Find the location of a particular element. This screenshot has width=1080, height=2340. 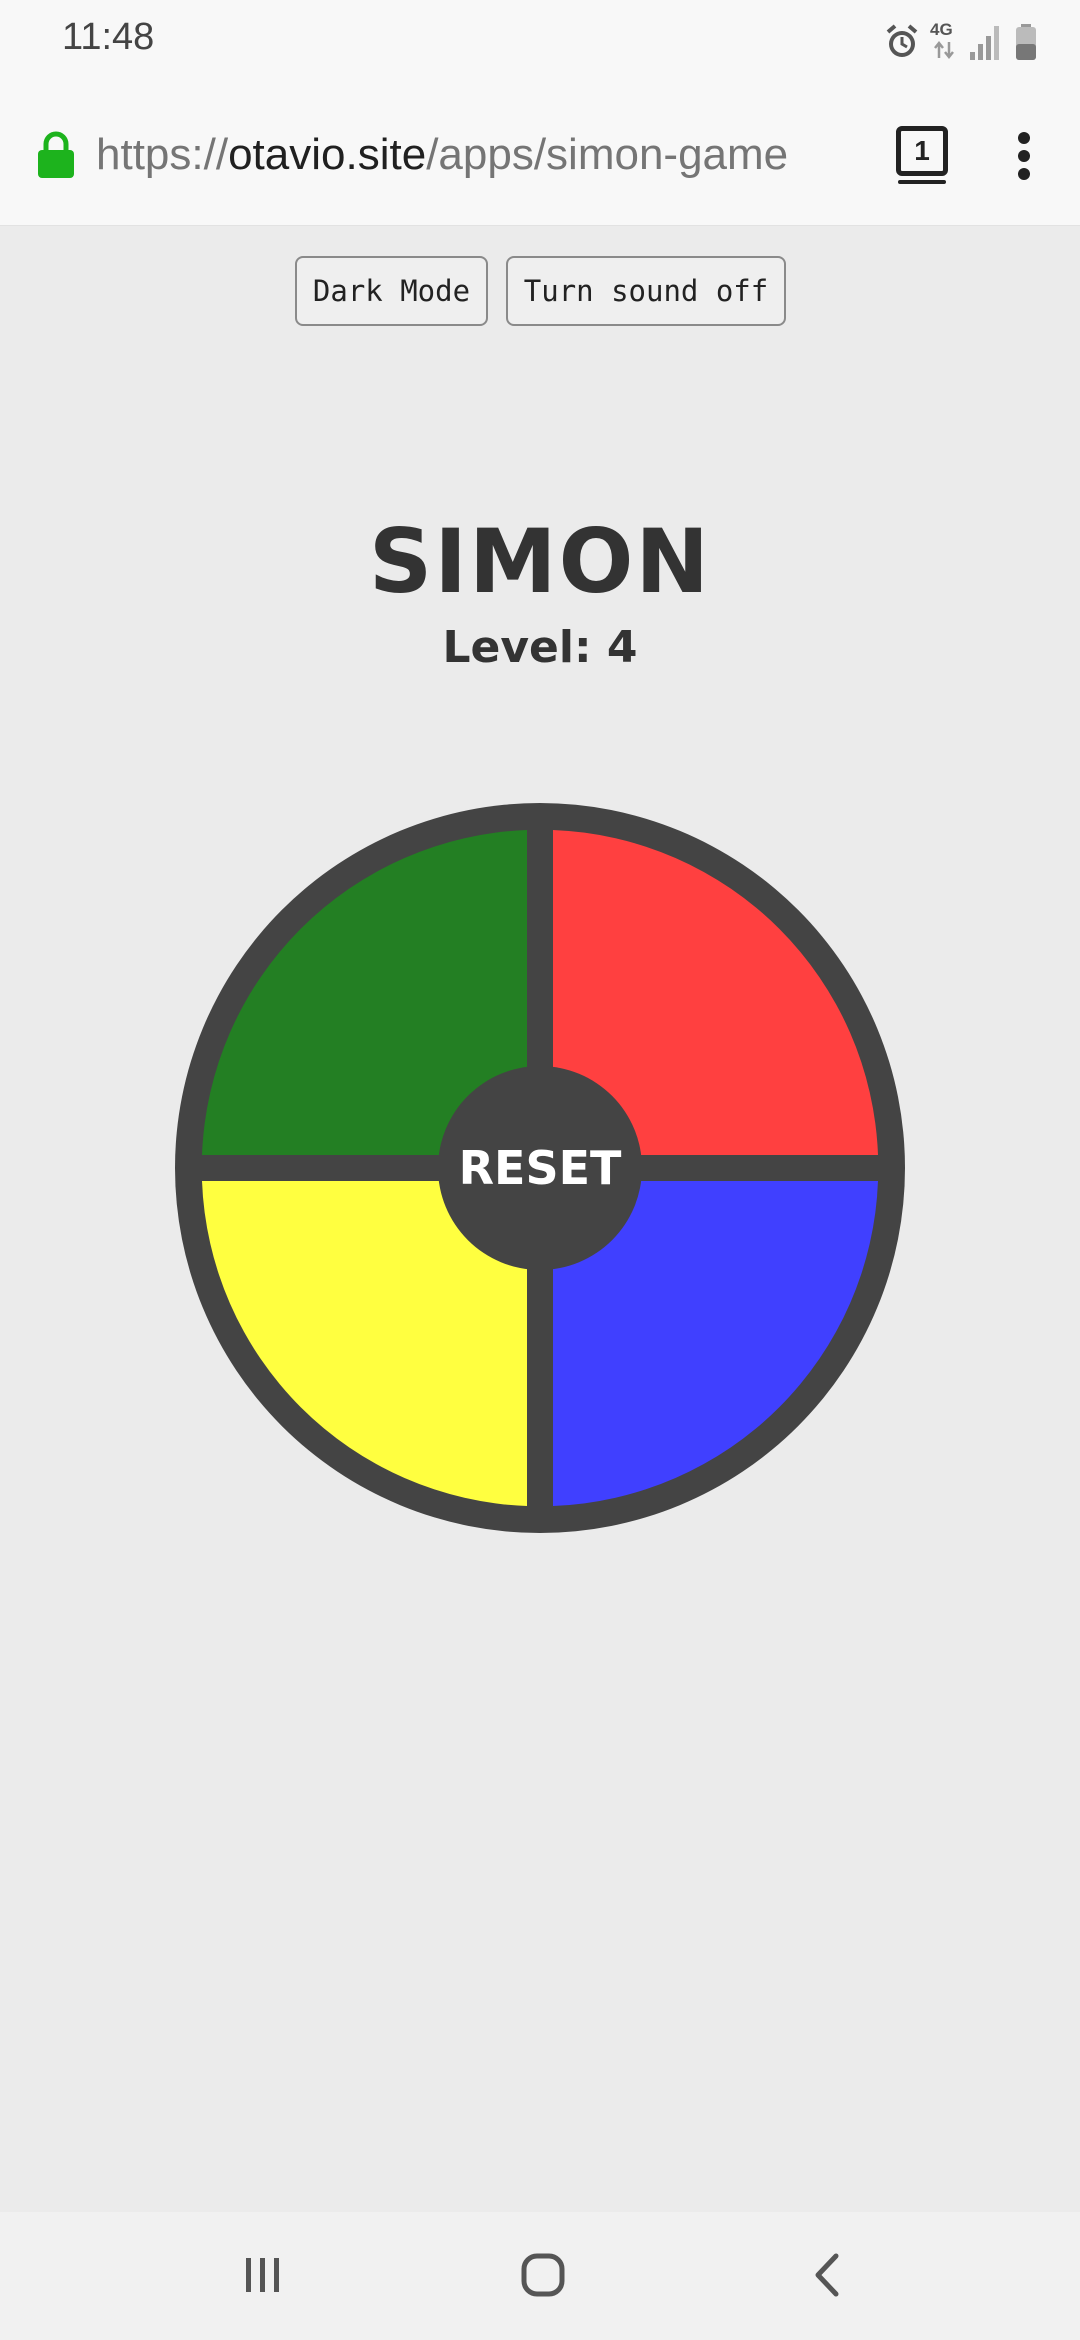

sound-toggle-button: Turn sound off is located at coordinates (646, 291).